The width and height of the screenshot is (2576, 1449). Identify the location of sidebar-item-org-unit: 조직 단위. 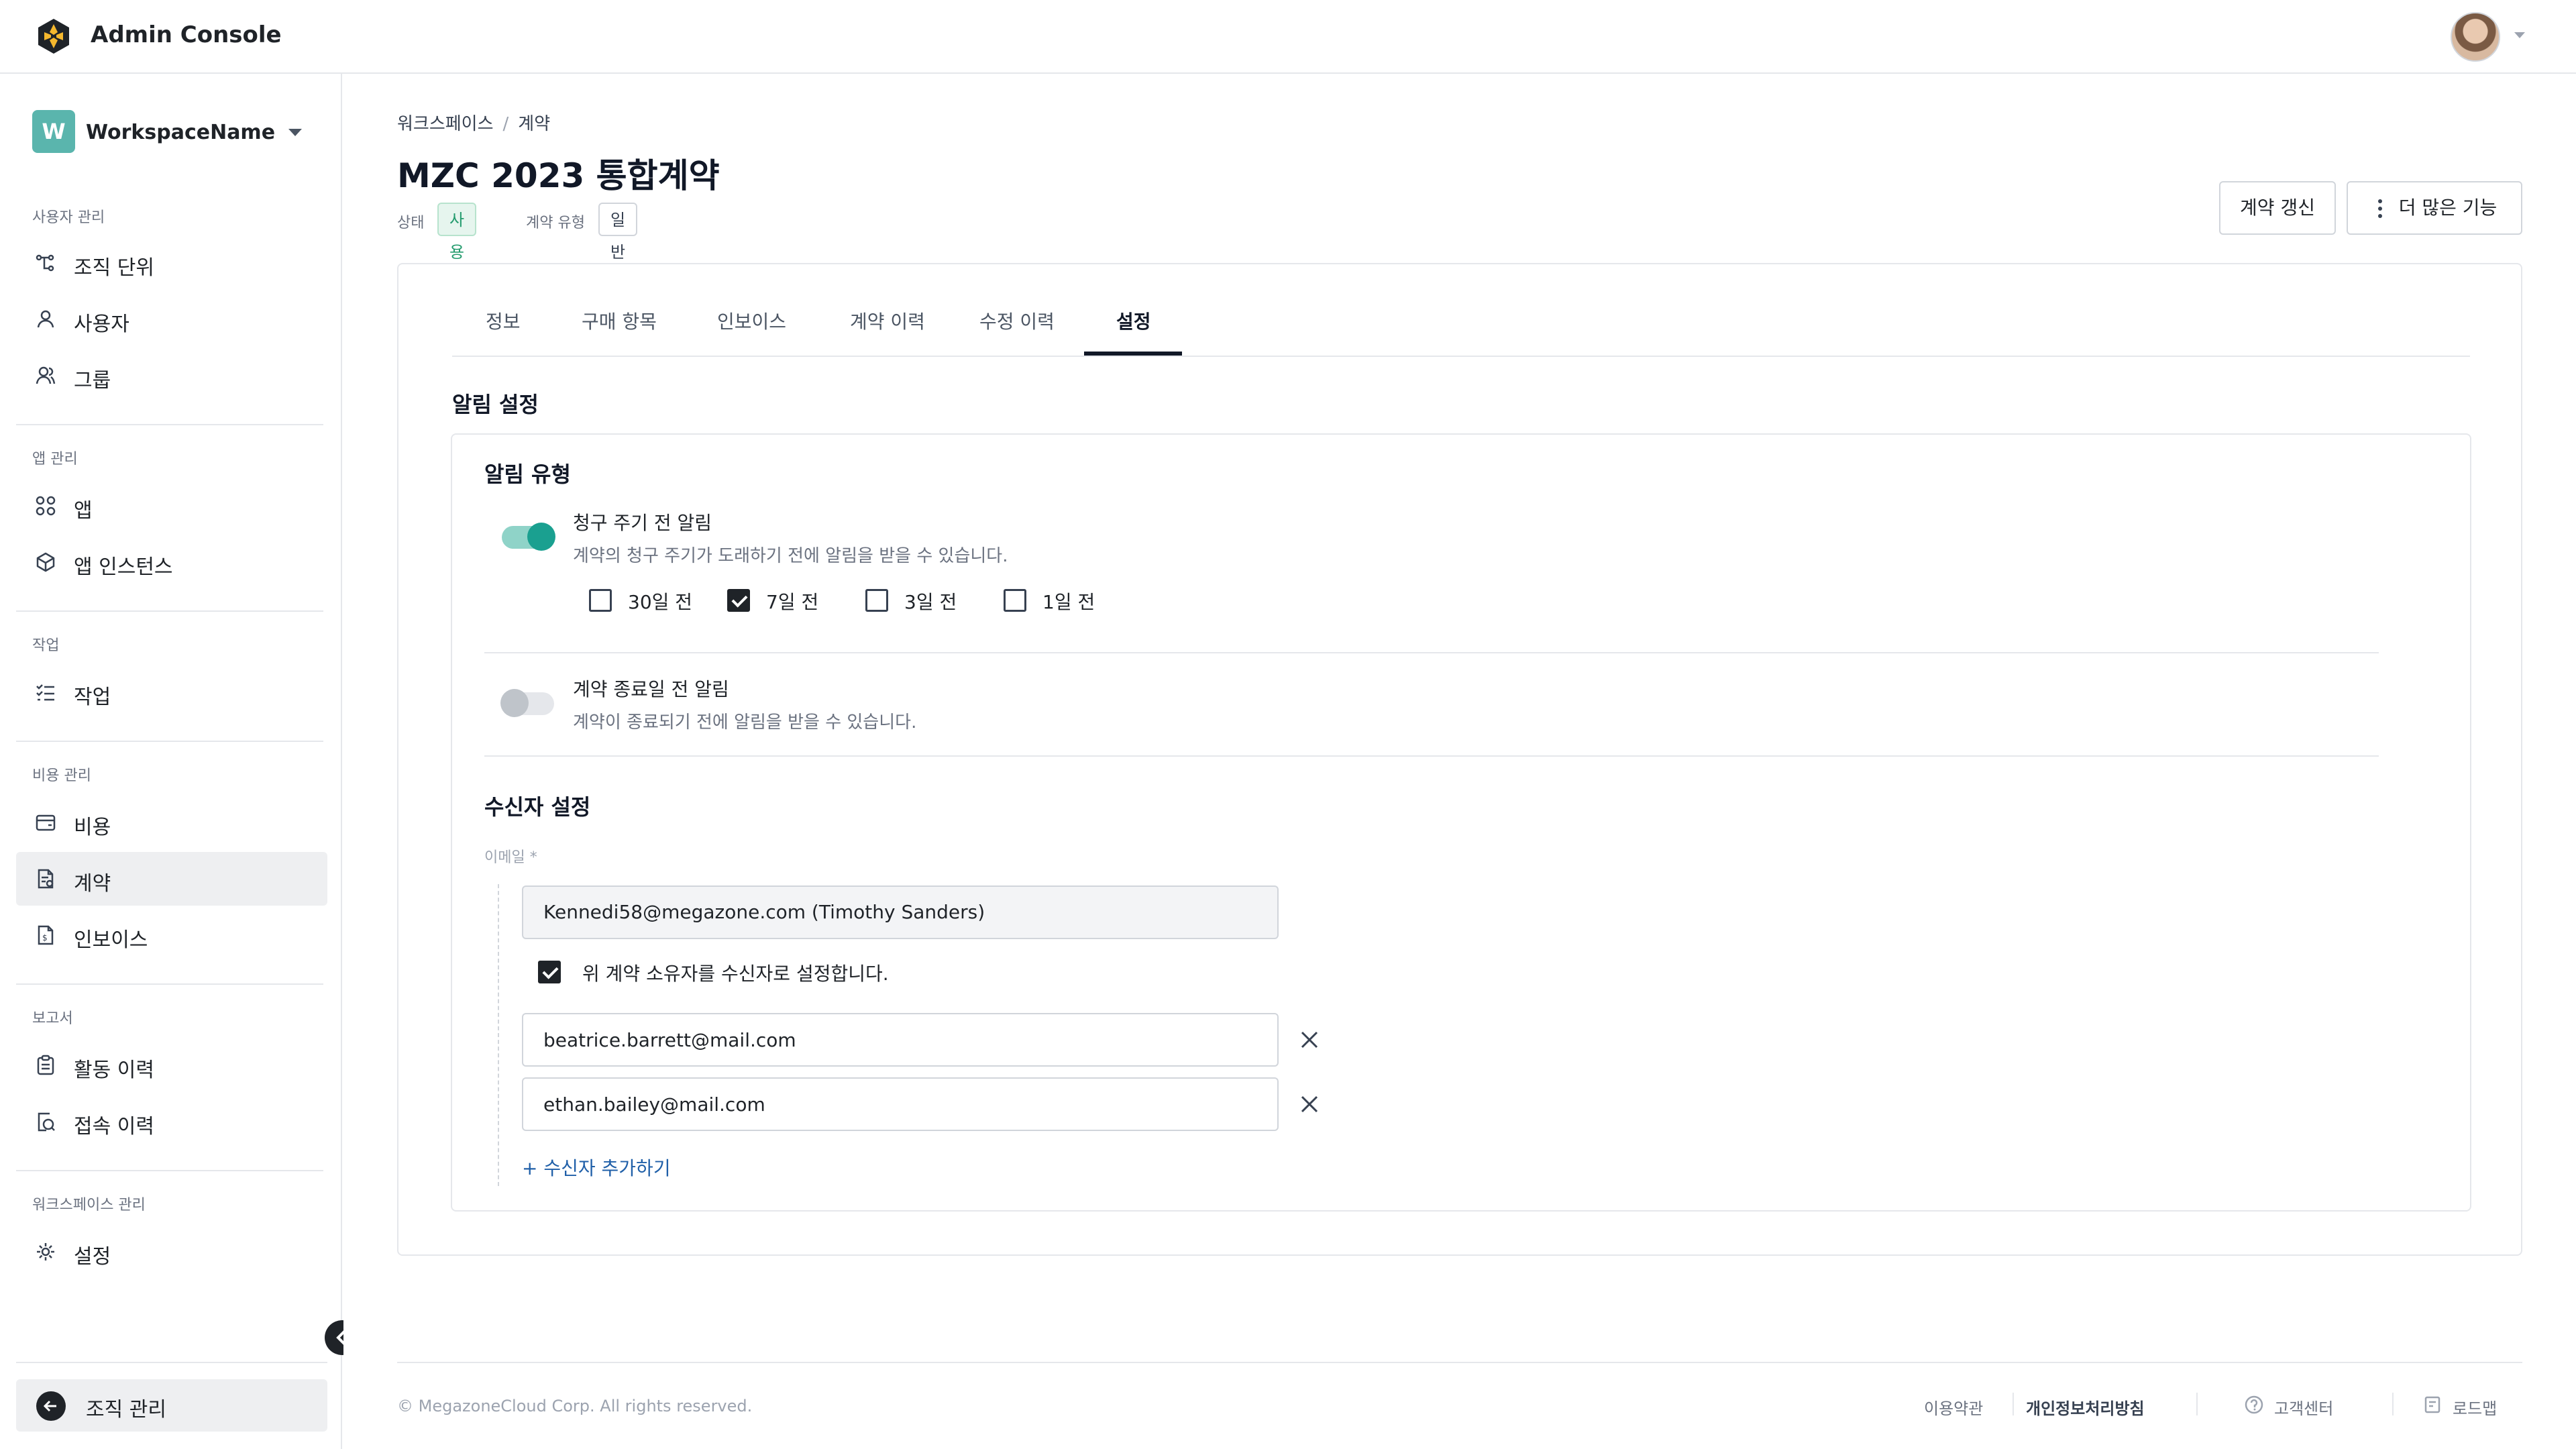
(171, 263).